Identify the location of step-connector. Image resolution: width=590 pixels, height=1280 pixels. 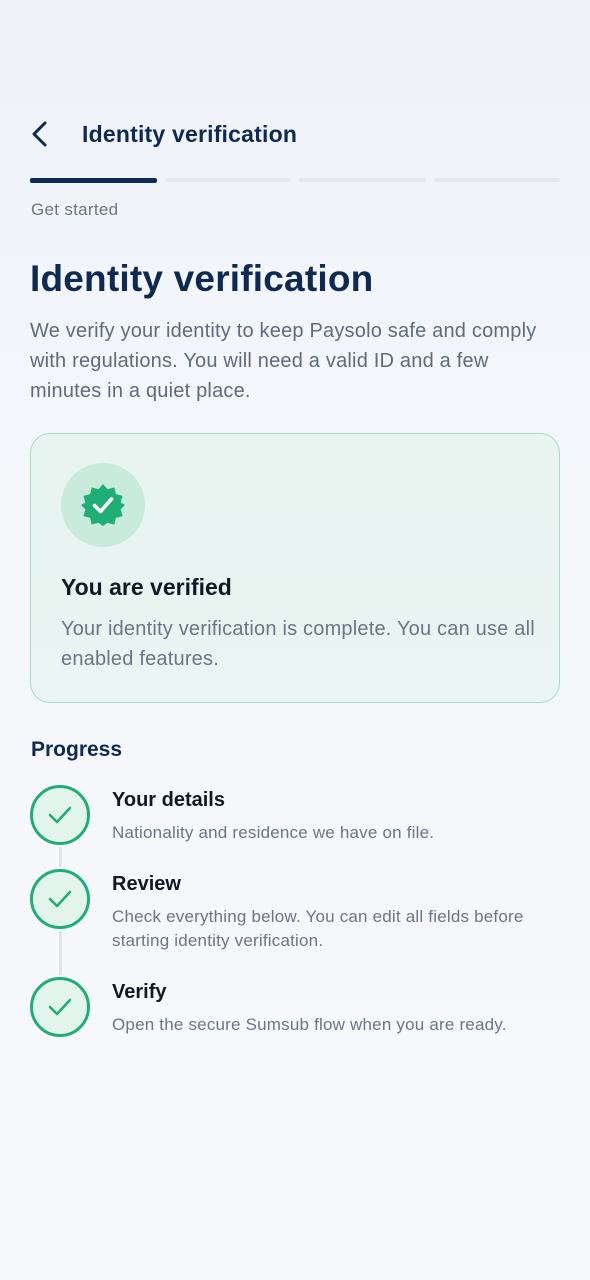
(60, 857).